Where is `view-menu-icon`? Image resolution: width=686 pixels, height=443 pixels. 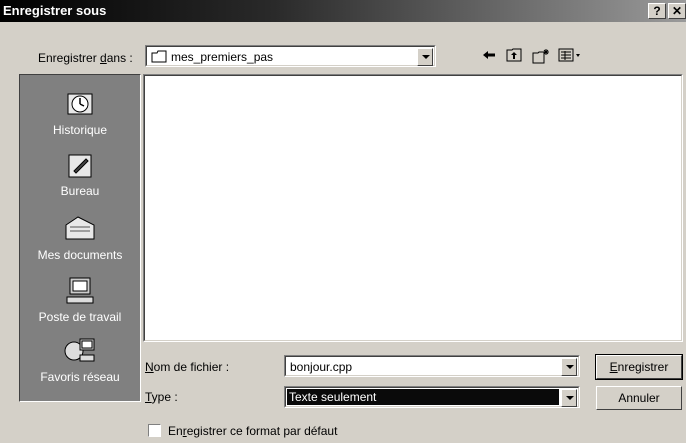 view-menu-icon is located at coordinates (570, 55).